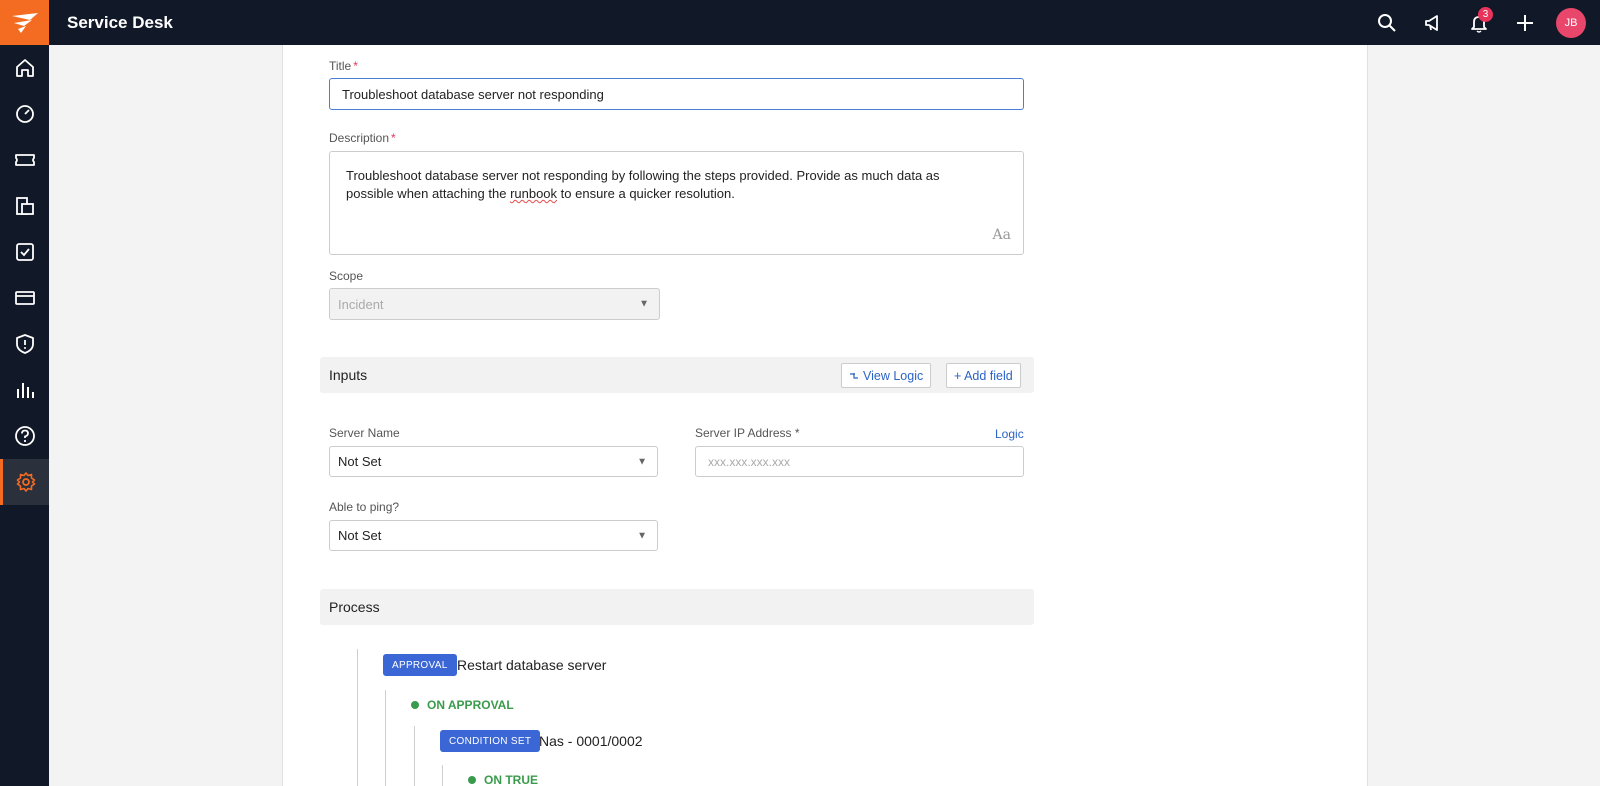 The image size is (1600, 786). Describe the element at coordinates (420, 665) in the screenshot. I see `approval-tag: APPROVAL` at that location.